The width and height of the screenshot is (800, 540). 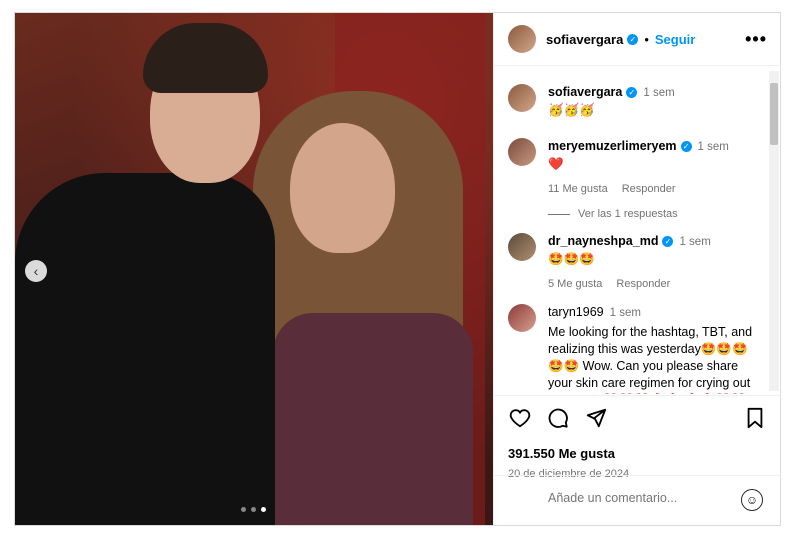 What do you see at coordinates (756, 39) in the screenshot?
I see `more-options-icon: •••` at bounding box center [756, 39].